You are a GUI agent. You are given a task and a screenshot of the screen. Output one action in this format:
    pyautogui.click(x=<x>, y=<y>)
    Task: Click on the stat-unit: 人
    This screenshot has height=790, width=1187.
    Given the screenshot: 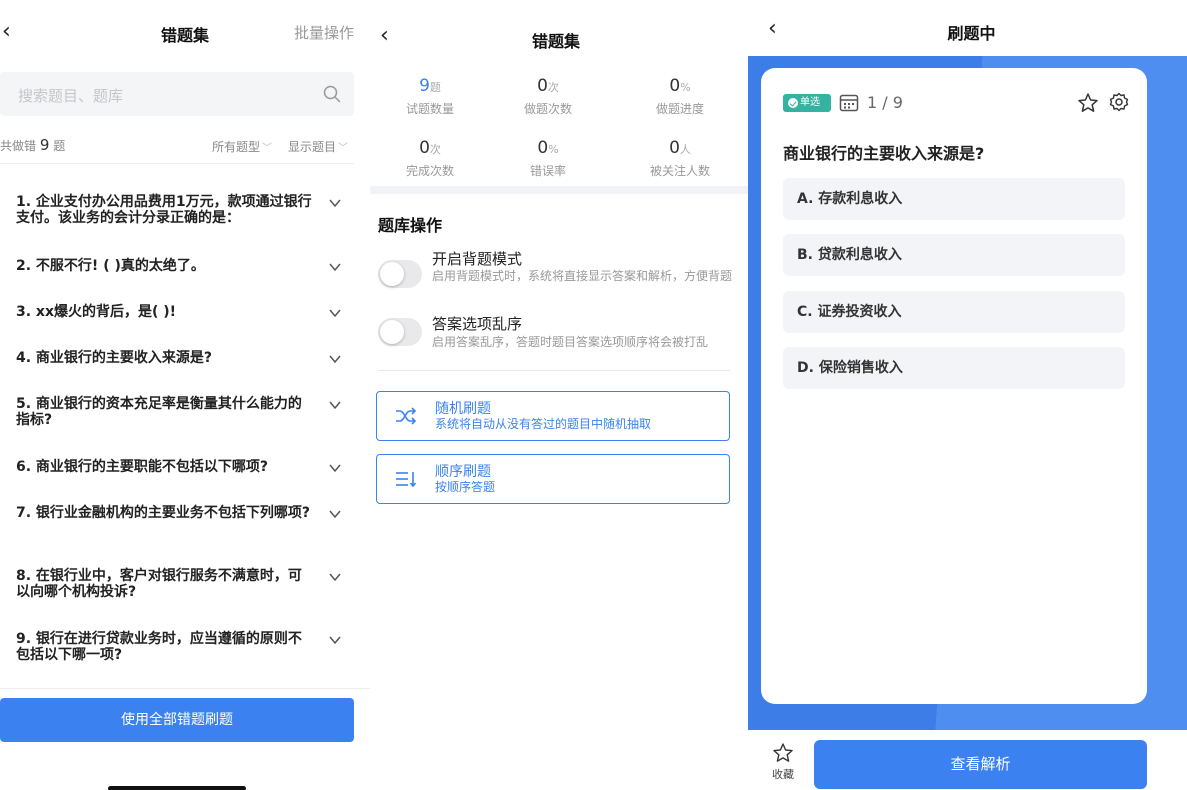 What is the action you would take?
    pyautogui.click(x=685, y=149)
    